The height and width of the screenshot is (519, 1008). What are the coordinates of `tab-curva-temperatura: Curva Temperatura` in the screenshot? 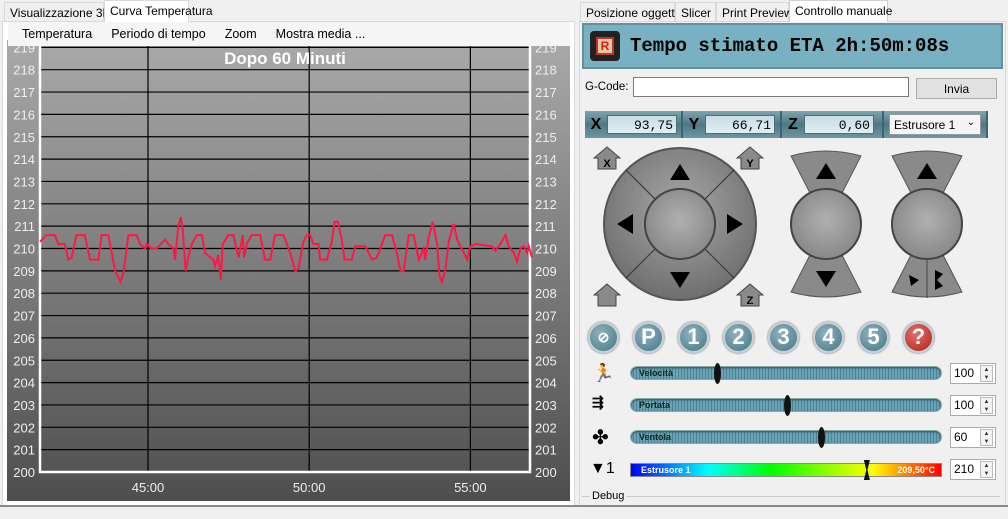 It's located at (158, 11).